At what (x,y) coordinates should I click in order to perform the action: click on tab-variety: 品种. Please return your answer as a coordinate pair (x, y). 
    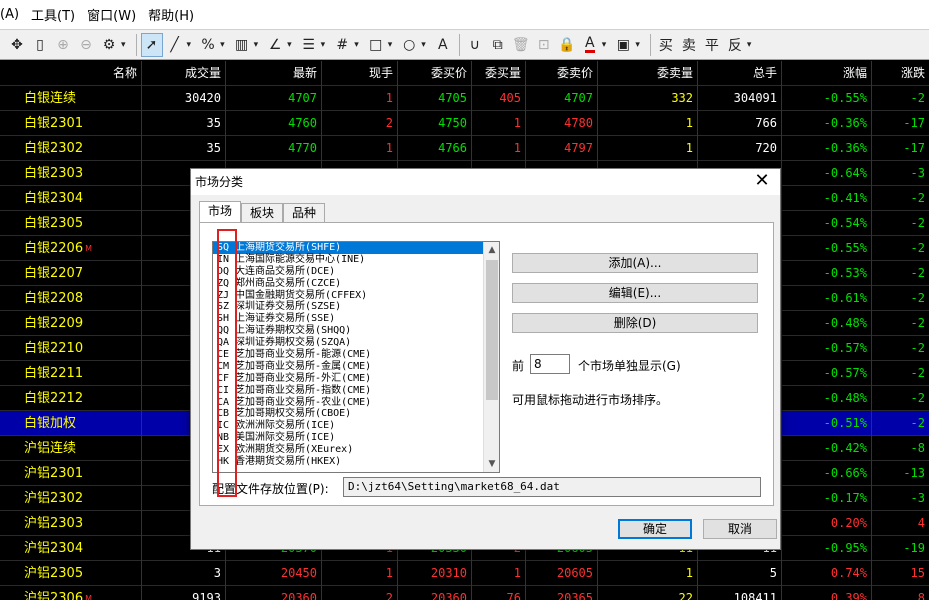
    Looking at the image, I should click on (304, 213).